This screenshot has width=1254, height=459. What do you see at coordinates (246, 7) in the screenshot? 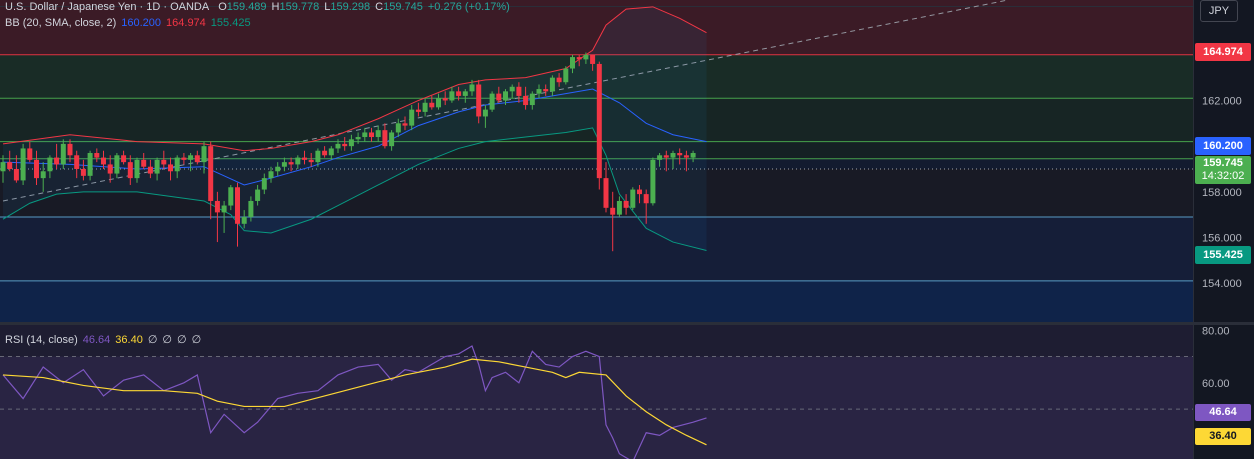
I see `open-value: 159.489` at bounding box center [246, 7].